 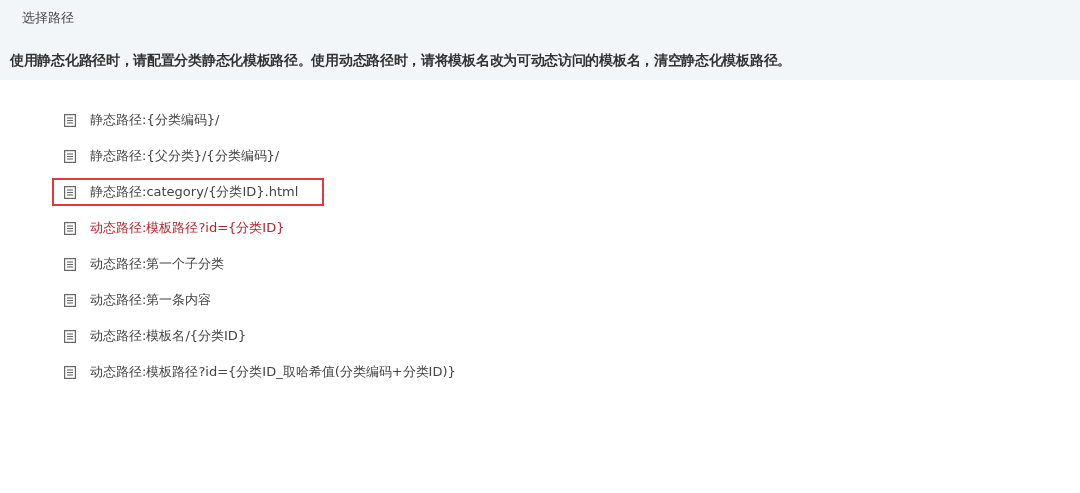 What do you see at coordinates (48, 18) in the screenshot?
I see `panel-title: 选择路径` at bounding box center [48, 18].